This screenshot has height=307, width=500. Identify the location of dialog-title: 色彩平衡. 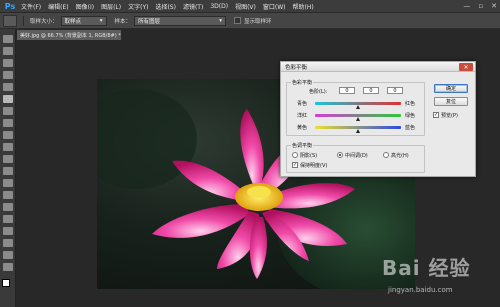
(296, 67).